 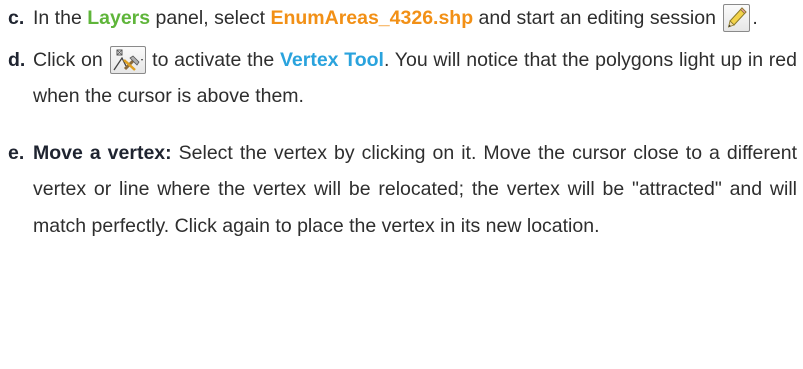 What do you see at coordinates (71, 59) in the screenshot?
I see `step-d-text-1: Click on` at bounding box center [71, 59].